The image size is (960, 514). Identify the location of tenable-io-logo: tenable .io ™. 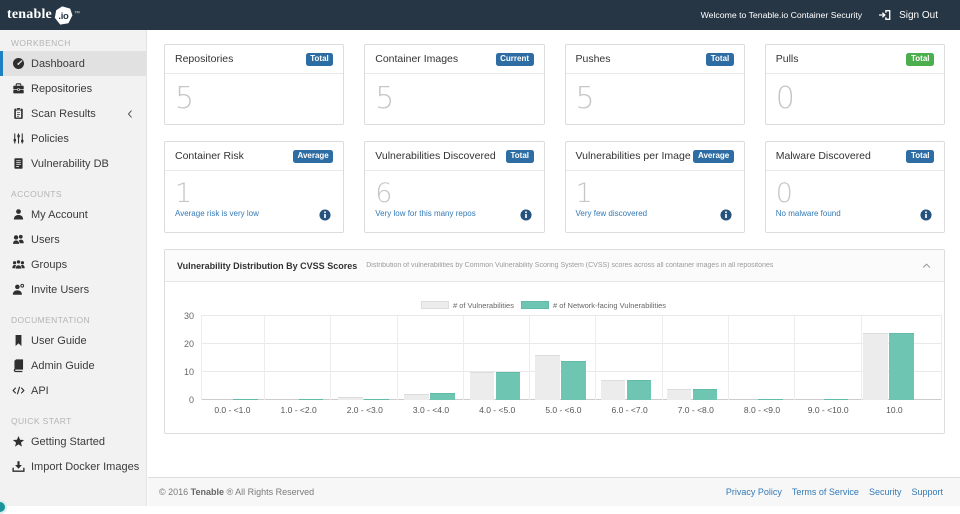
(43, 15).